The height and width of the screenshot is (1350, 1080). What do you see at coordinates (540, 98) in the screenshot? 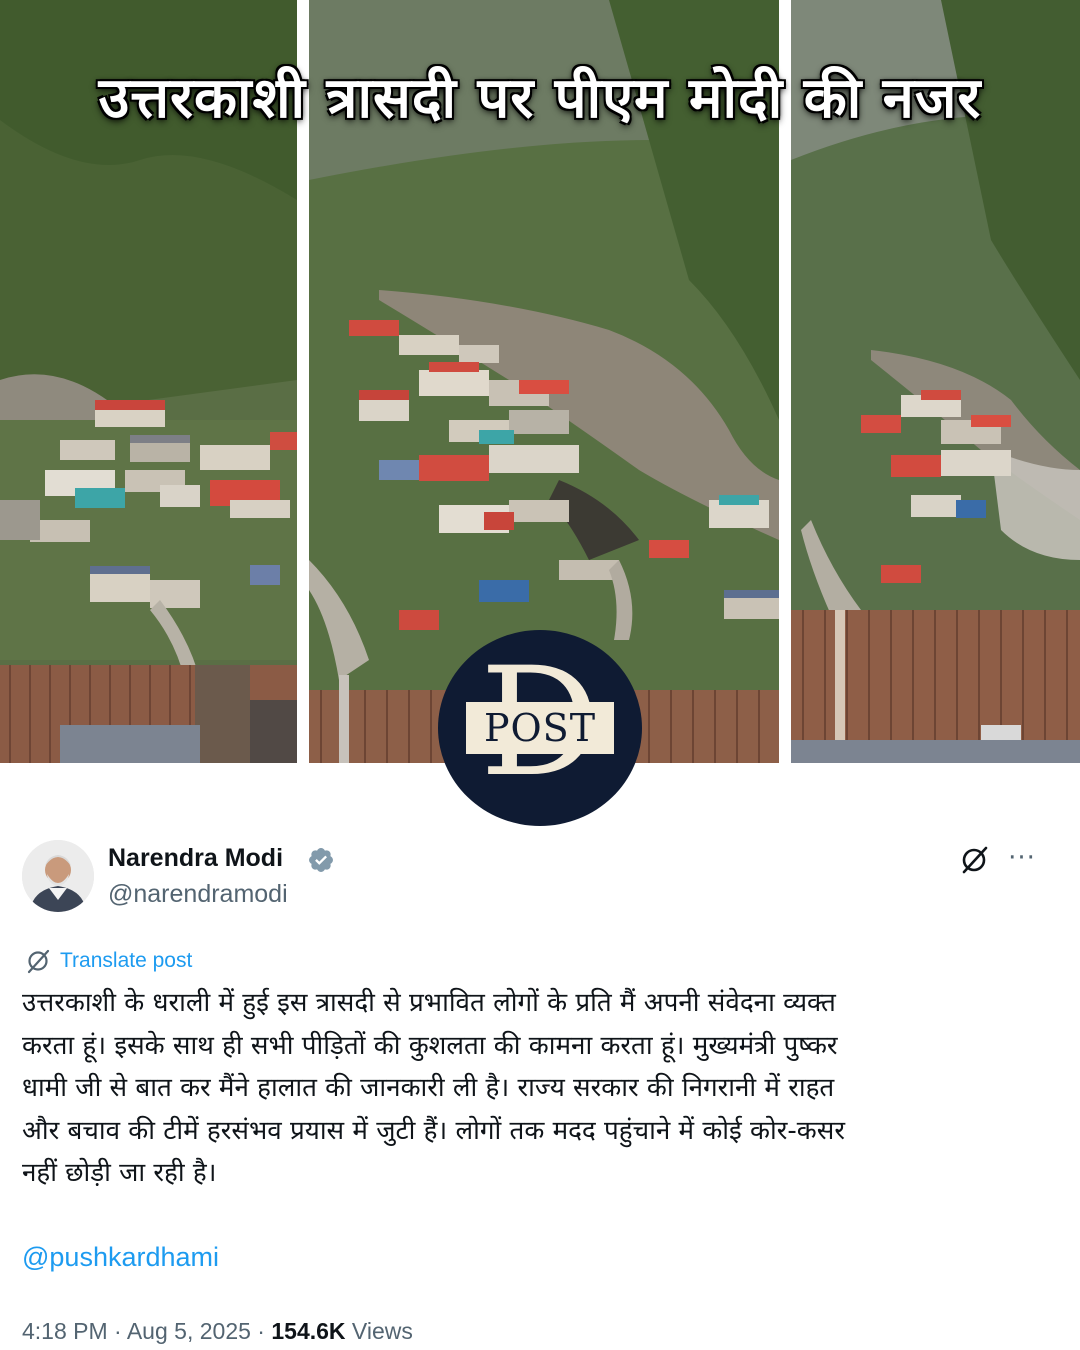
I see `headline: उत्तरकाशी त्रासदी पर पीएम मोदी की नजर` at bounding box center [540, 98].